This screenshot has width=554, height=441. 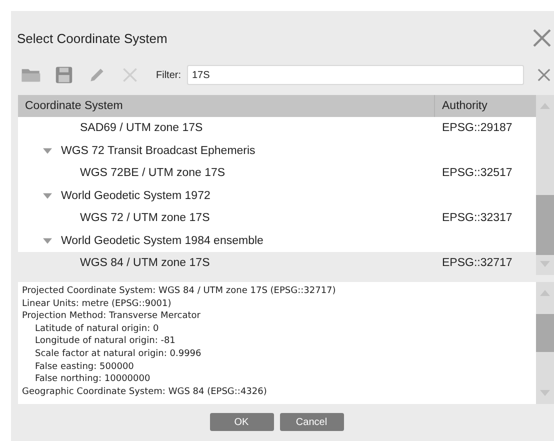 I want to click on folder-icon, so click(x=31, y=75).